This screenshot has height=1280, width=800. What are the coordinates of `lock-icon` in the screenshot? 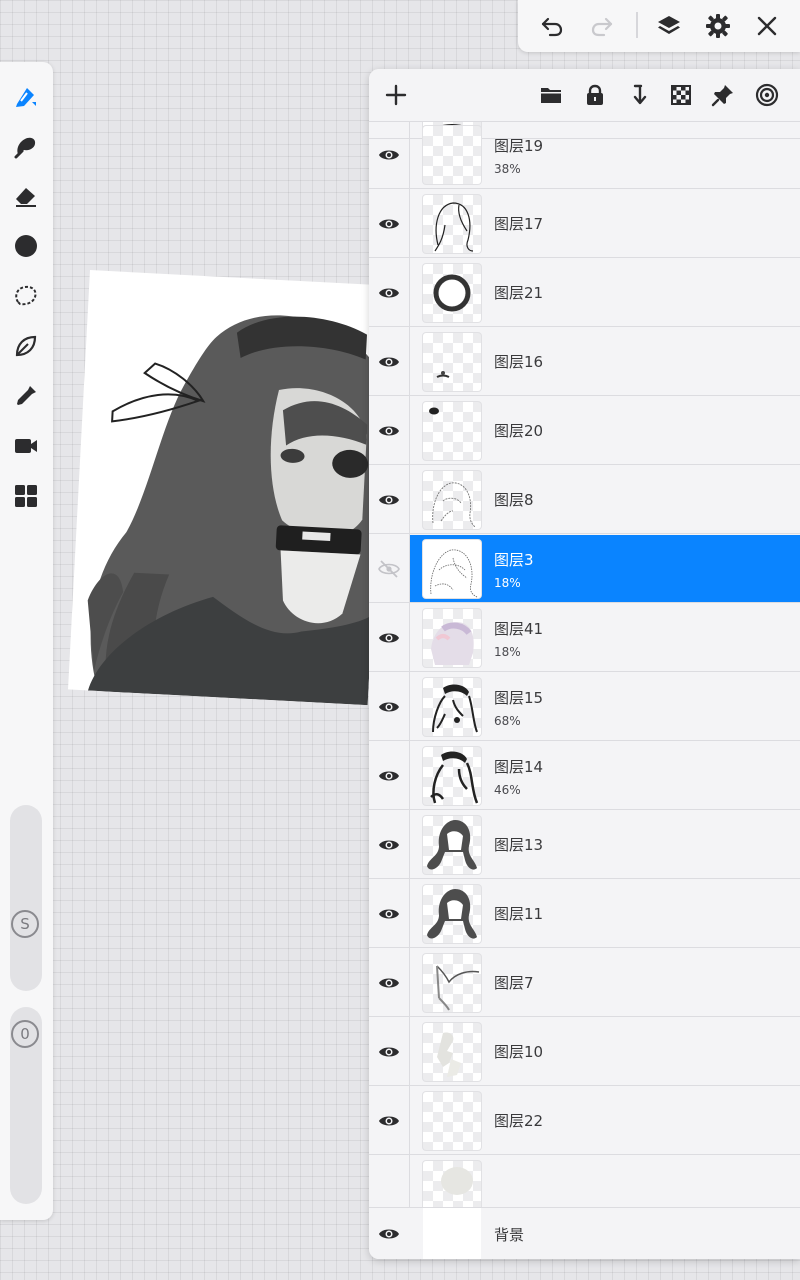 It's located at (595, 95).